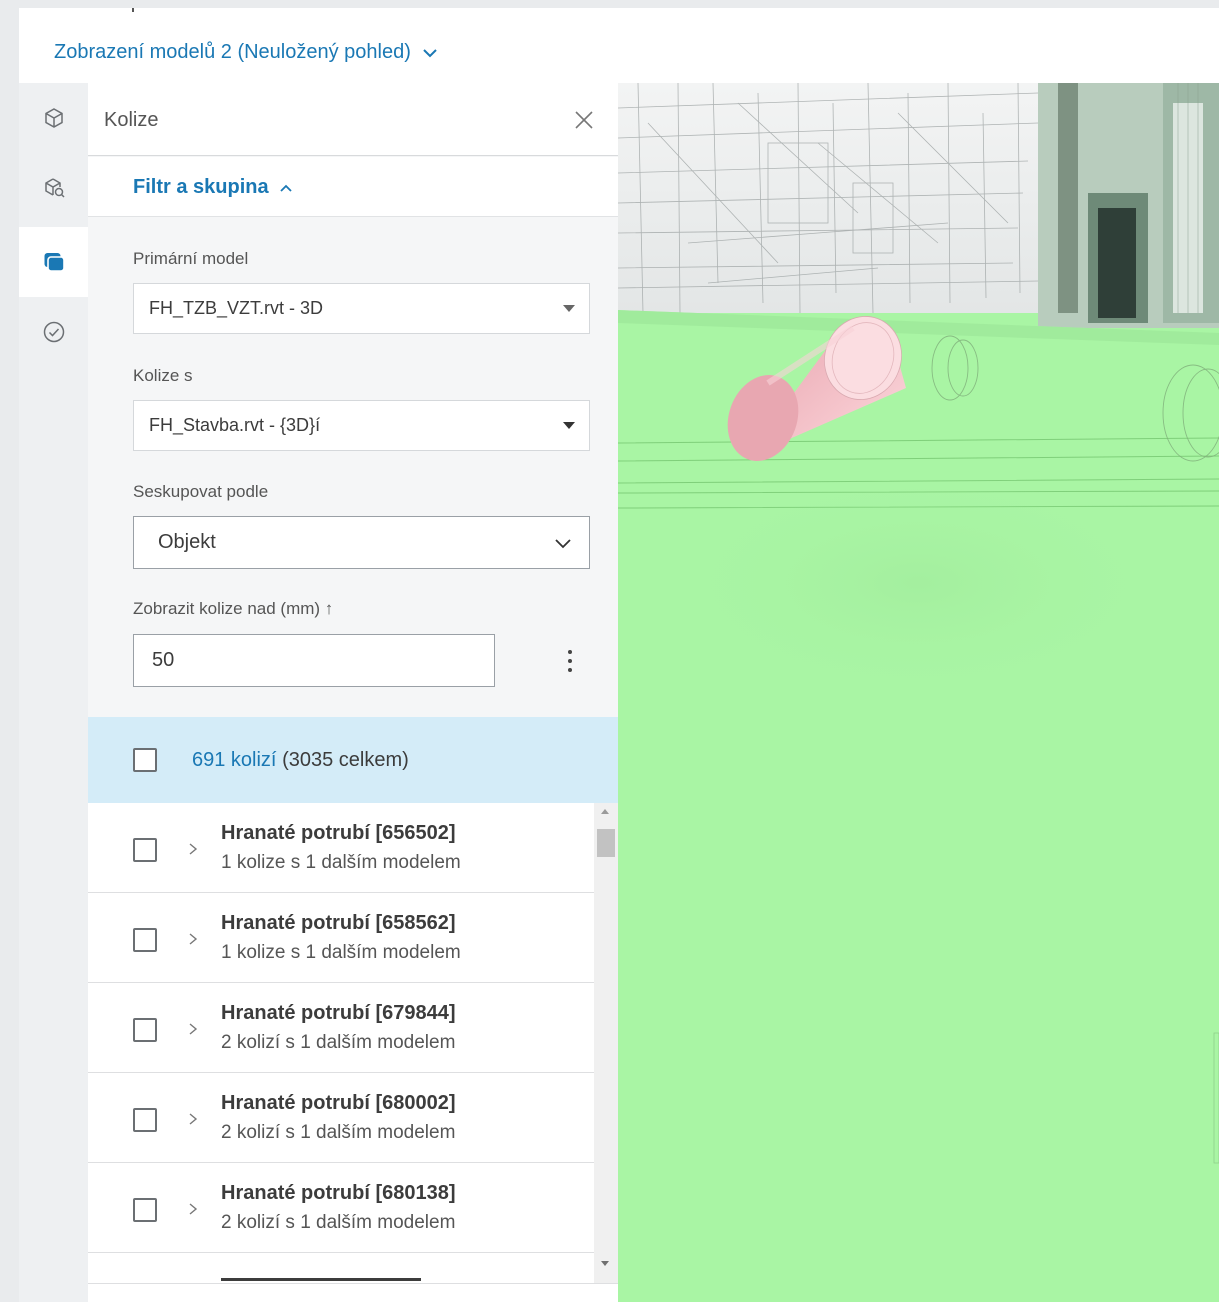 The height and width of the screenshot is (1302, 1219). What do you see at coordinates (285, 188) in the screenshot?
I see `chevron-up-icon` at bounding box center [285, 188].